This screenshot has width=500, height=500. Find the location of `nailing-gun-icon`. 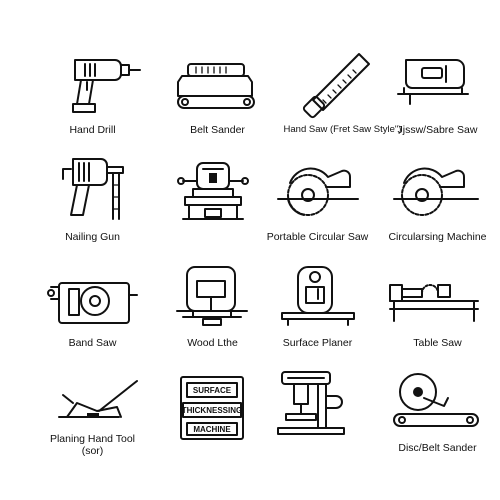

nailing-gun-icon is located at coordinates (92, 189).